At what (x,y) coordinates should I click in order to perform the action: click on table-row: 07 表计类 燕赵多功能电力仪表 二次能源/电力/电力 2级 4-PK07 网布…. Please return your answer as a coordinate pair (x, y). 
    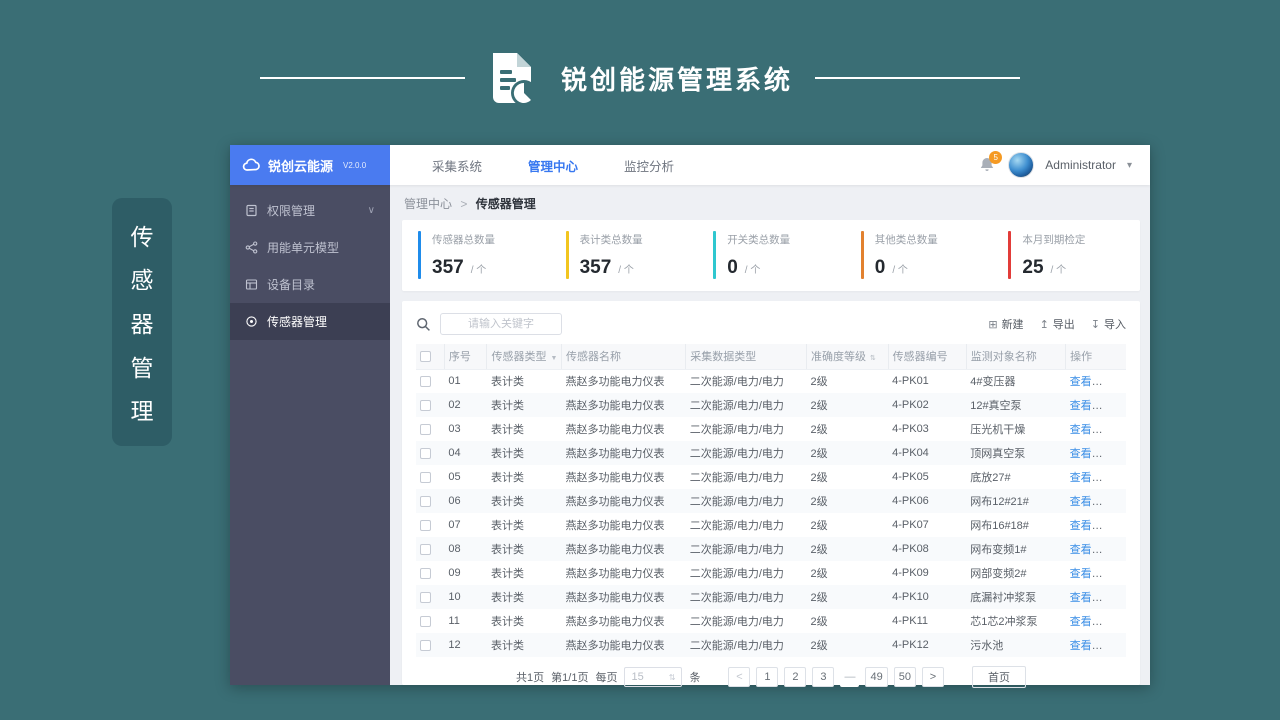
    Looking at the image, I should click on (771, 525).